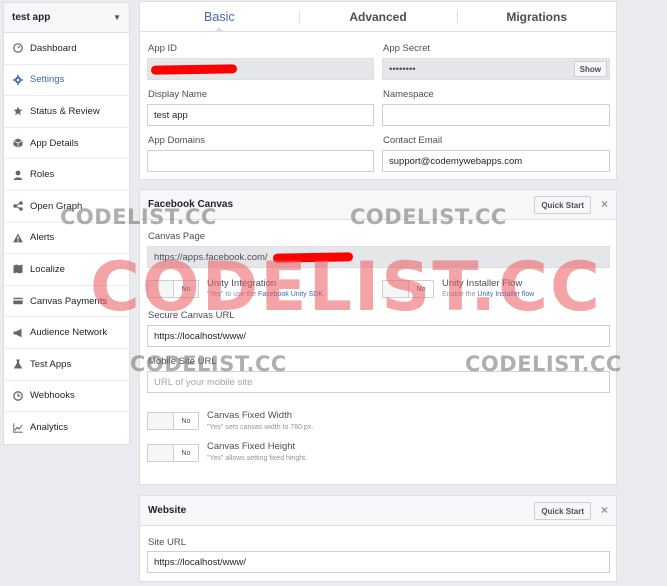 This screenshot has height=586, width=667. I want to click on tab-advanced: Advanced, so click(378, 16).